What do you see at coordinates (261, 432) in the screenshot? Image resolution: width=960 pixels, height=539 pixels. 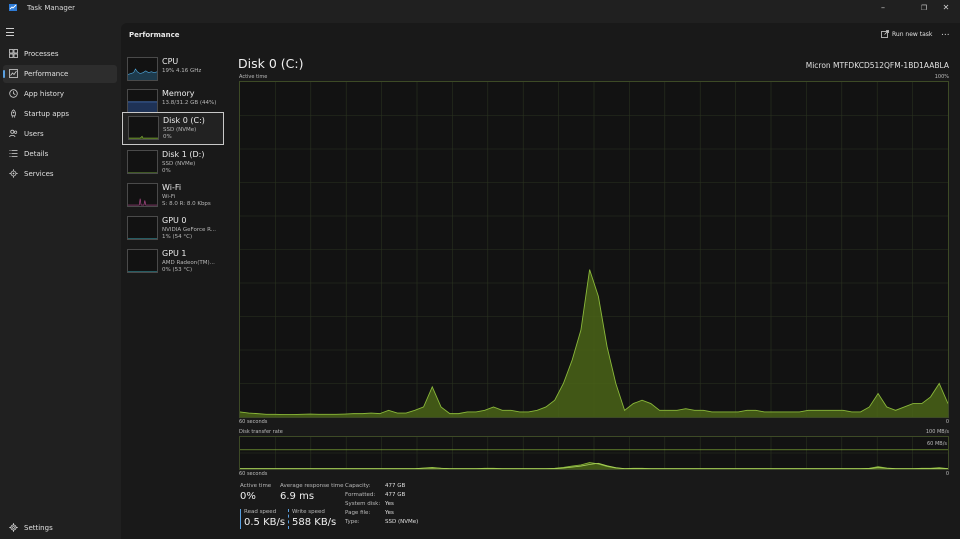 I see `transfer-rate-graph-label: Disk transfer rate` at bounding box center [261, 432].